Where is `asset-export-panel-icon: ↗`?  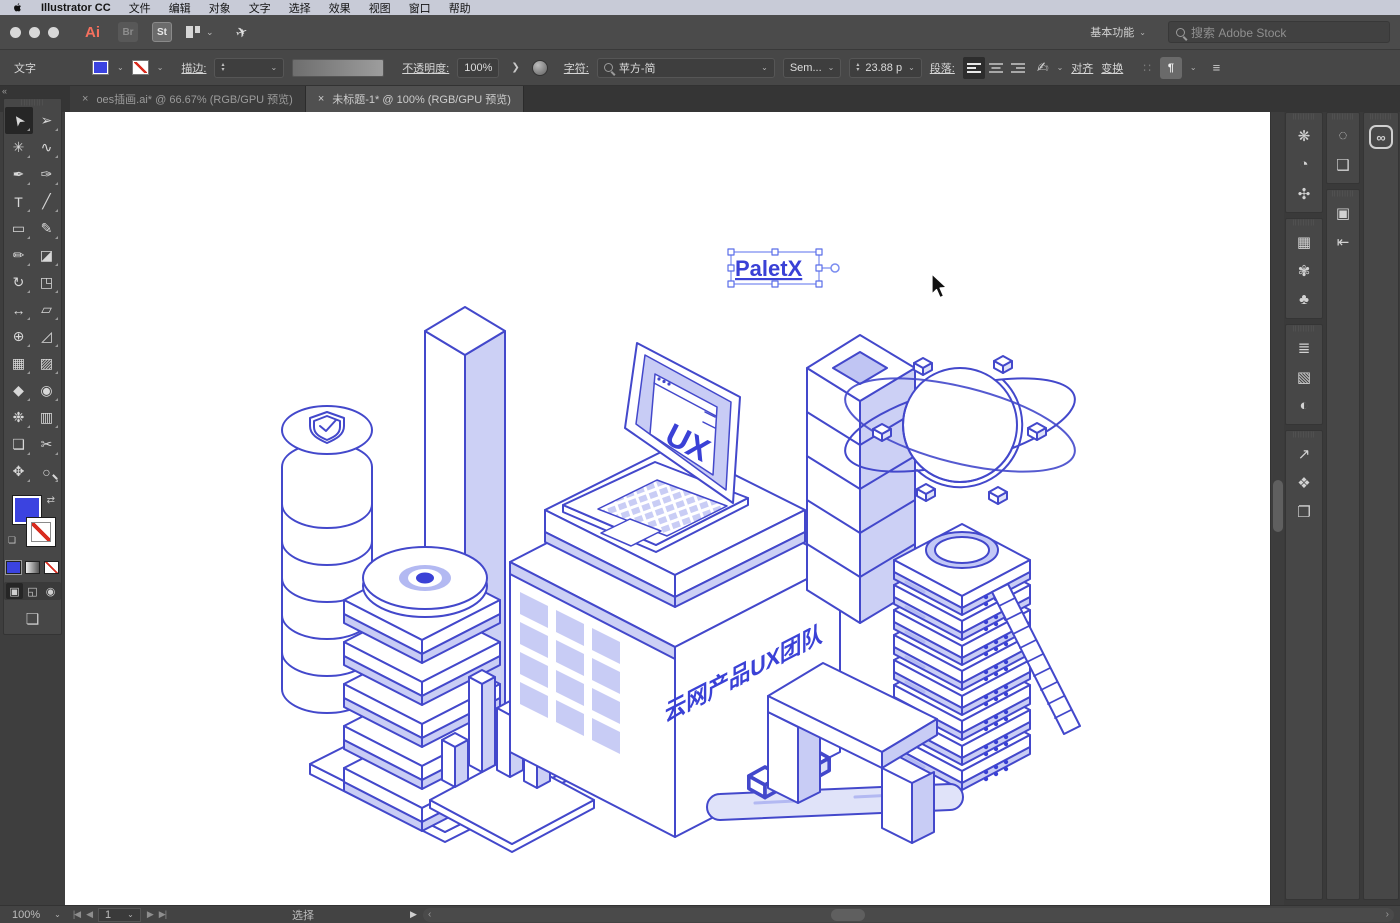
asset-export-panel-icon: ↗ is located at coordinates (1304, 453).